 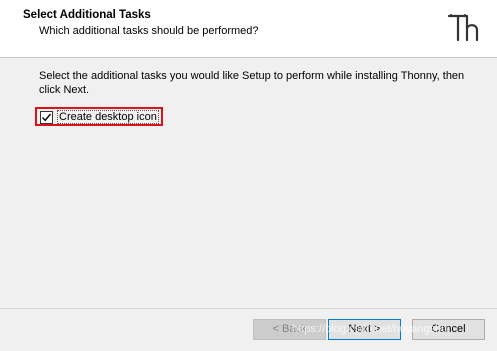 I want to click on desktop-icon-checkbox, so click(x=46, y=117).